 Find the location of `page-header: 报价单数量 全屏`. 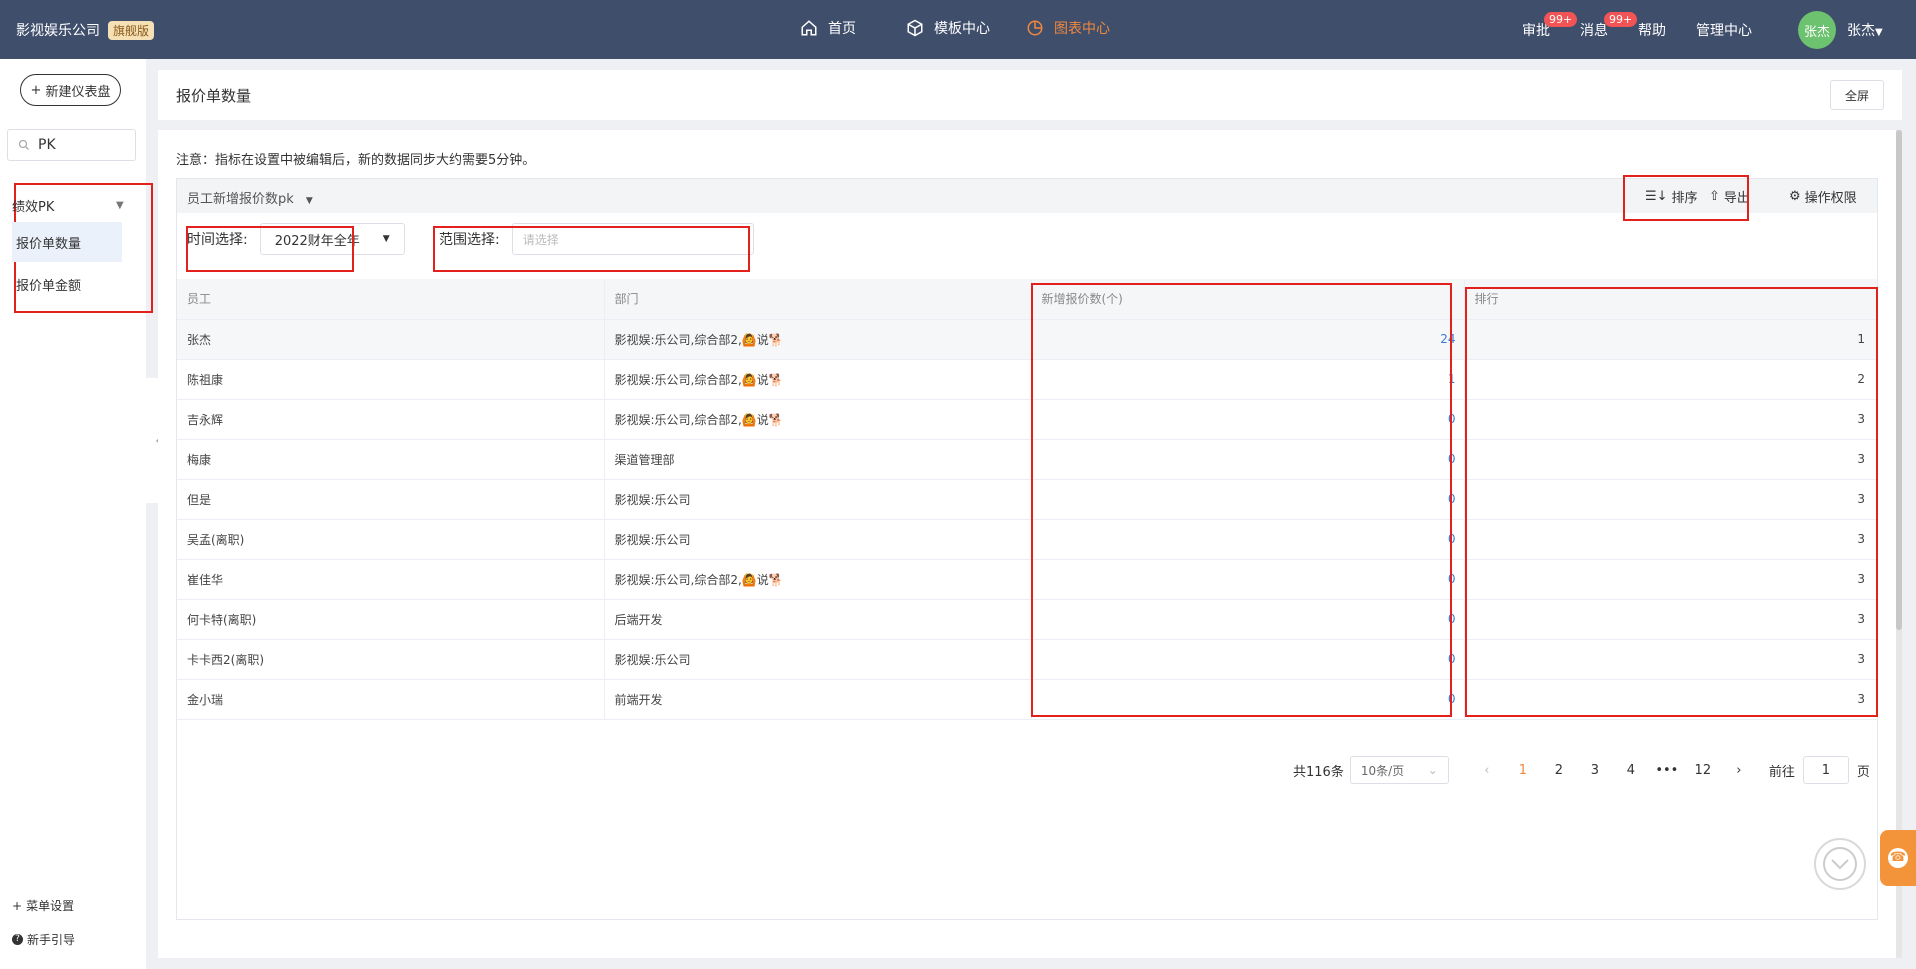

page-header: 报价单数量 全屏 is located at coordinates (1030, 95).